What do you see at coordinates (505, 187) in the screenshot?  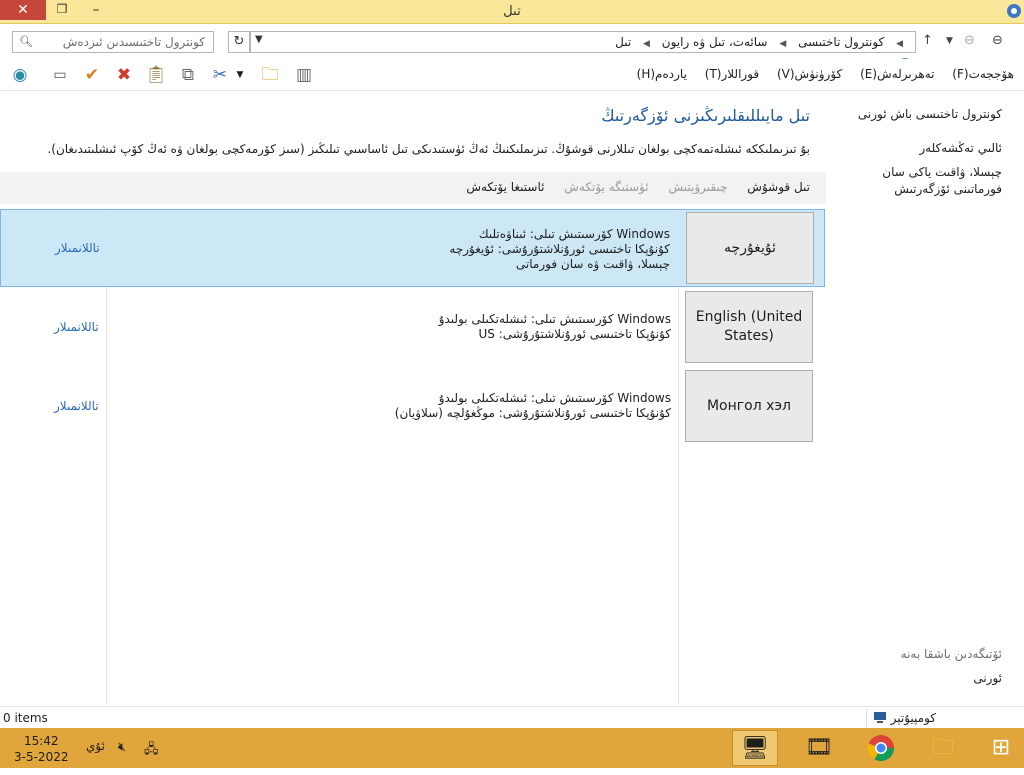 I see `move-down-button: ئاستىغا يۆتكەش` at bounding box center [505, 187].